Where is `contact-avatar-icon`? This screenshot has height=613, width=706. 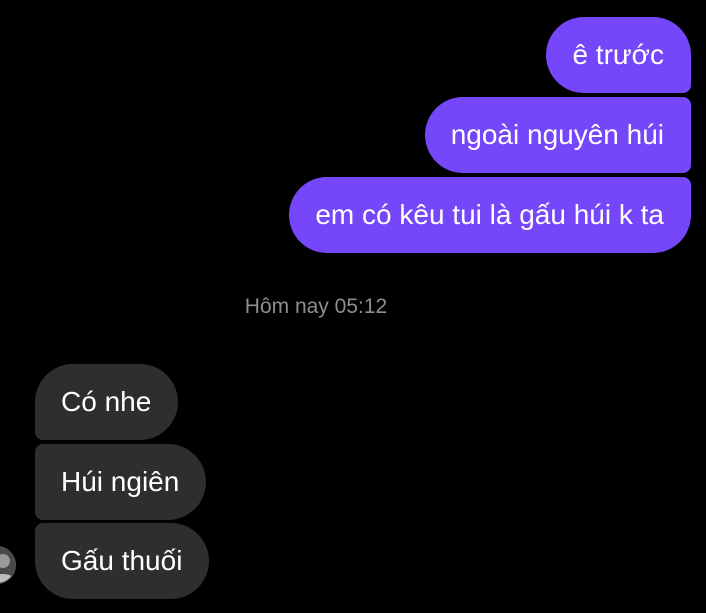 contact-avatar-icon is located at coordinates (8, 565).